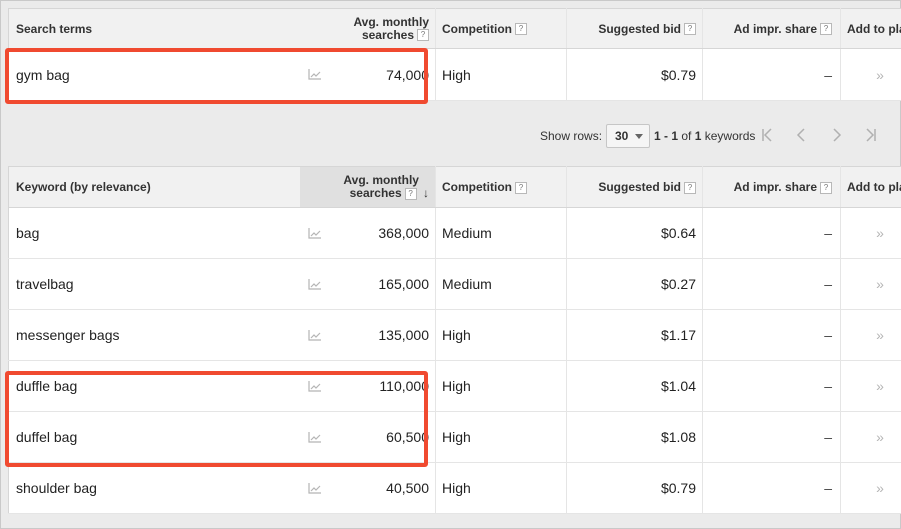 The width and height of the screenshot is (901, 529). Describe the element at coordinates (628, 136) in the screenshot. I see `rows-per-page-select: 30` at that location.